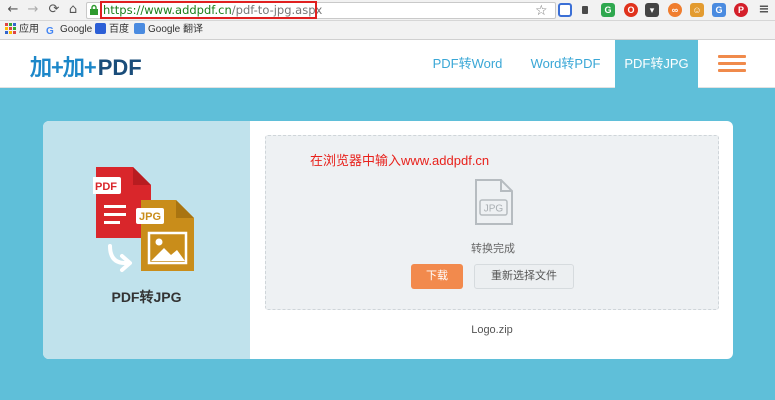 This screenshot has height=400, width=775. Describe the element at coordinates (10, 28) in the screenshot. I see `apps-grid-icon` at that location.